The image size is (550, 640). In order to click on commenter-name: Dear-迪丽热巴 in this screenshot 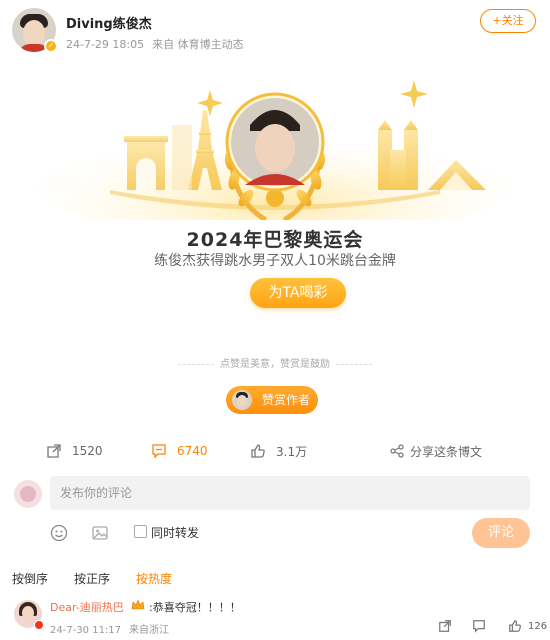, I will do `click(87, 607)`.